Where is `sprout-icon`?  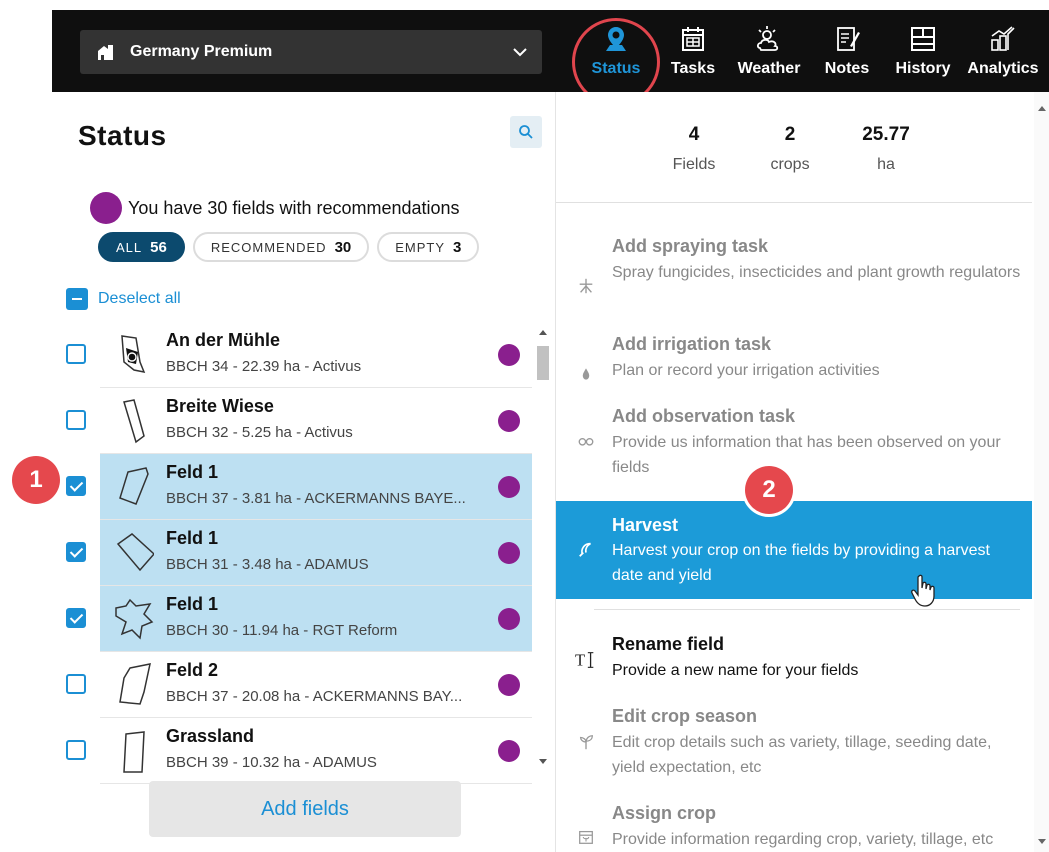 sprout-icon is located at coordinates (586, 742).